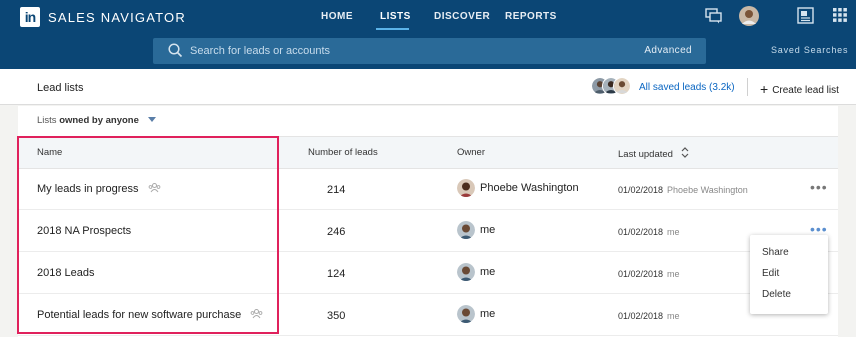  Describe the element at coordinates (337, 16) in the screenshot. I see `nav-home: HOME` at that location.